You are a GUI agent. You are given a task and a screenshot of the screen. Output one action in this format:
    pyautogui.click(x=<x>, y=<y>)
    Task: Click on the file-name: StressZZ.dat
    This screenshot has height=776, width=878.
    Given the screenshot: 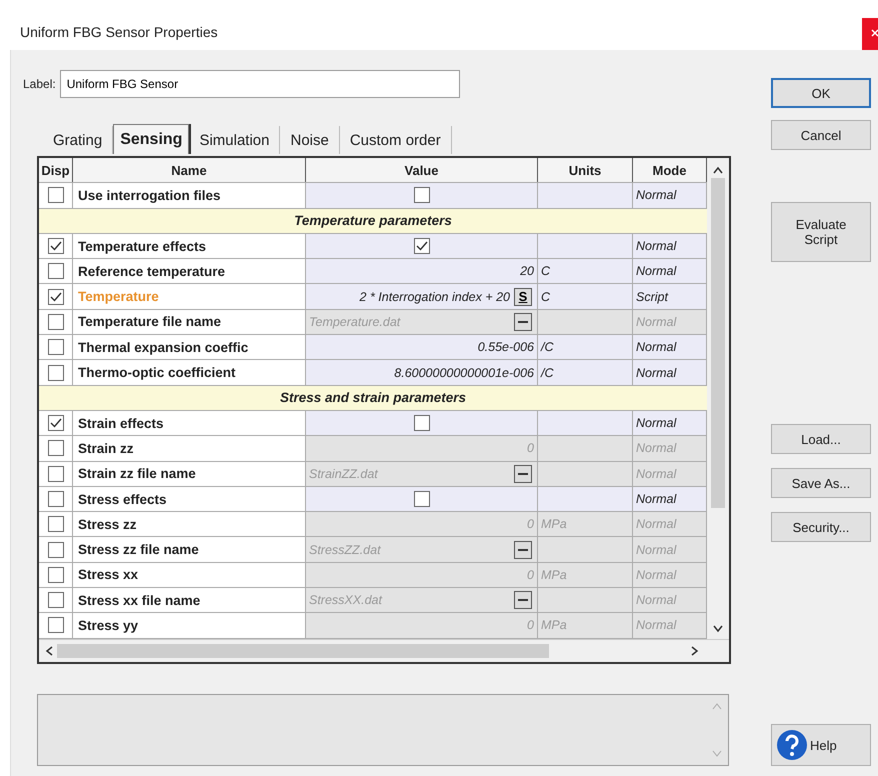 What is the action you would take?
    pyautogui.click(x=345, y=549)
    